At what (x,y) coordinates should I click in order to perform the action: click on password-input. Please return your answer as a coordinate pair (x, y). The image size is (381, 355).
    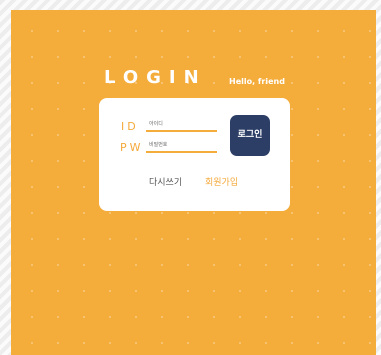
    Looking at the image, I should click on (181, 146).